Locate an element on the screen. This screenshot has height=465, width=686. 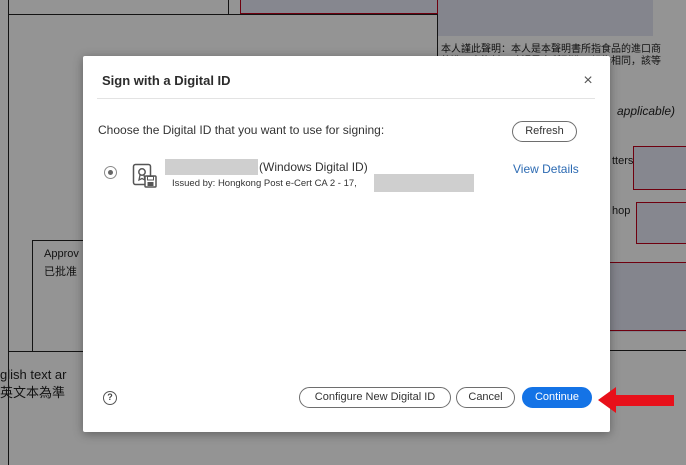
cancel-button: Cancel is located at coordinates (485, 397).